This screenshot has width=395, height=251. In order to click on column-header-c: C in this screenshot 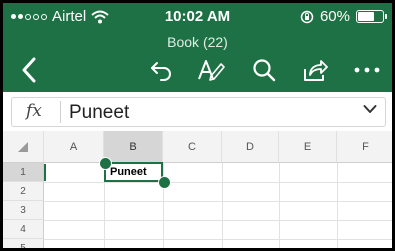, I will do `click(192, 147)`.